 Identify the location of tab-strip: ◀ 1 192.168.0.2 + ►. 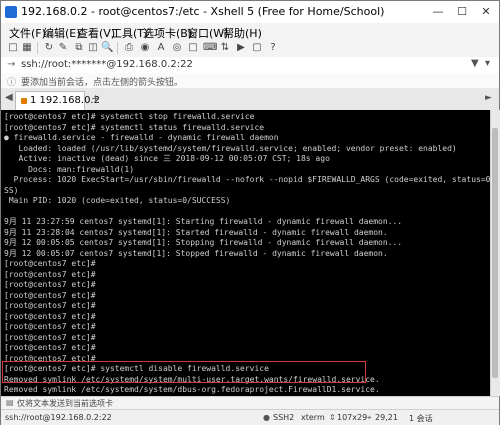
(250, 99).